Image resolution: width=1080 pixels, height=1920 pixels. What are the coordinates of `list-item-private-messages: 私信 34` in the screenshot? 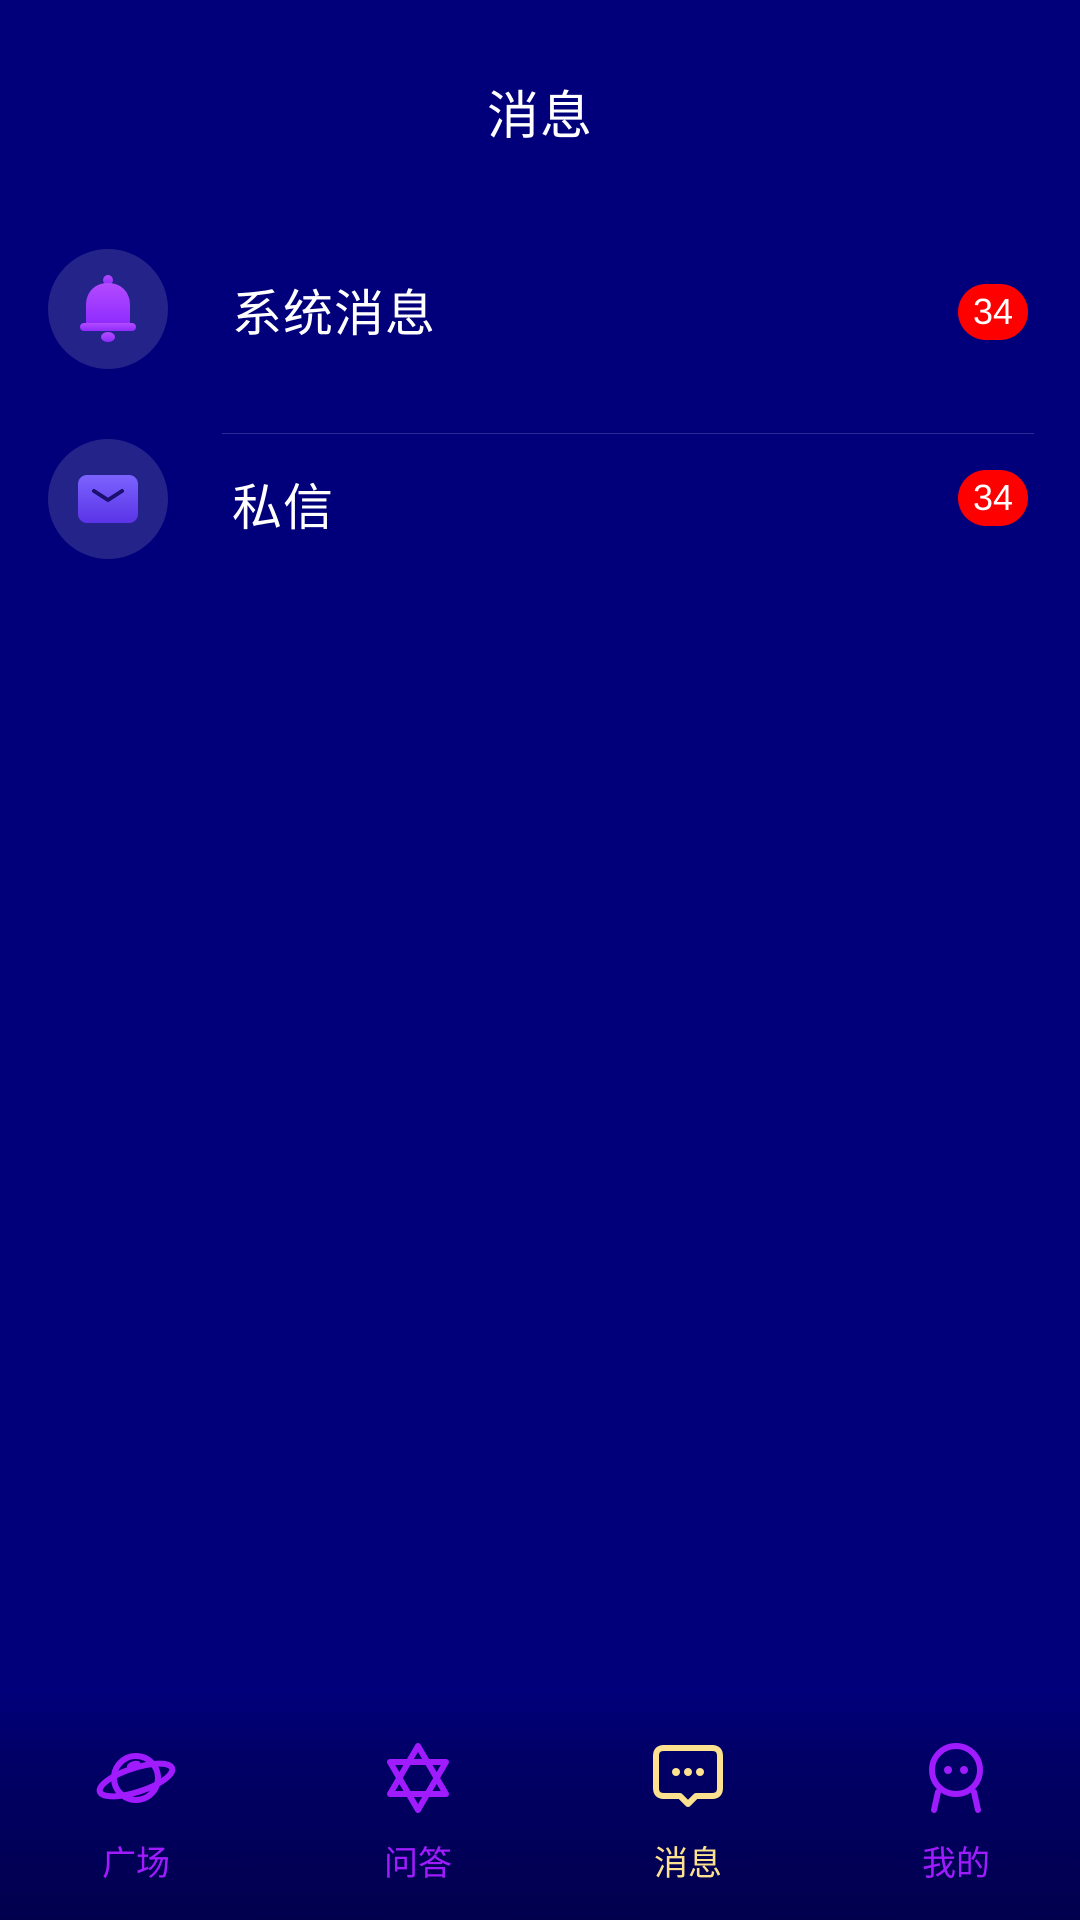 It's located at (540, 531).